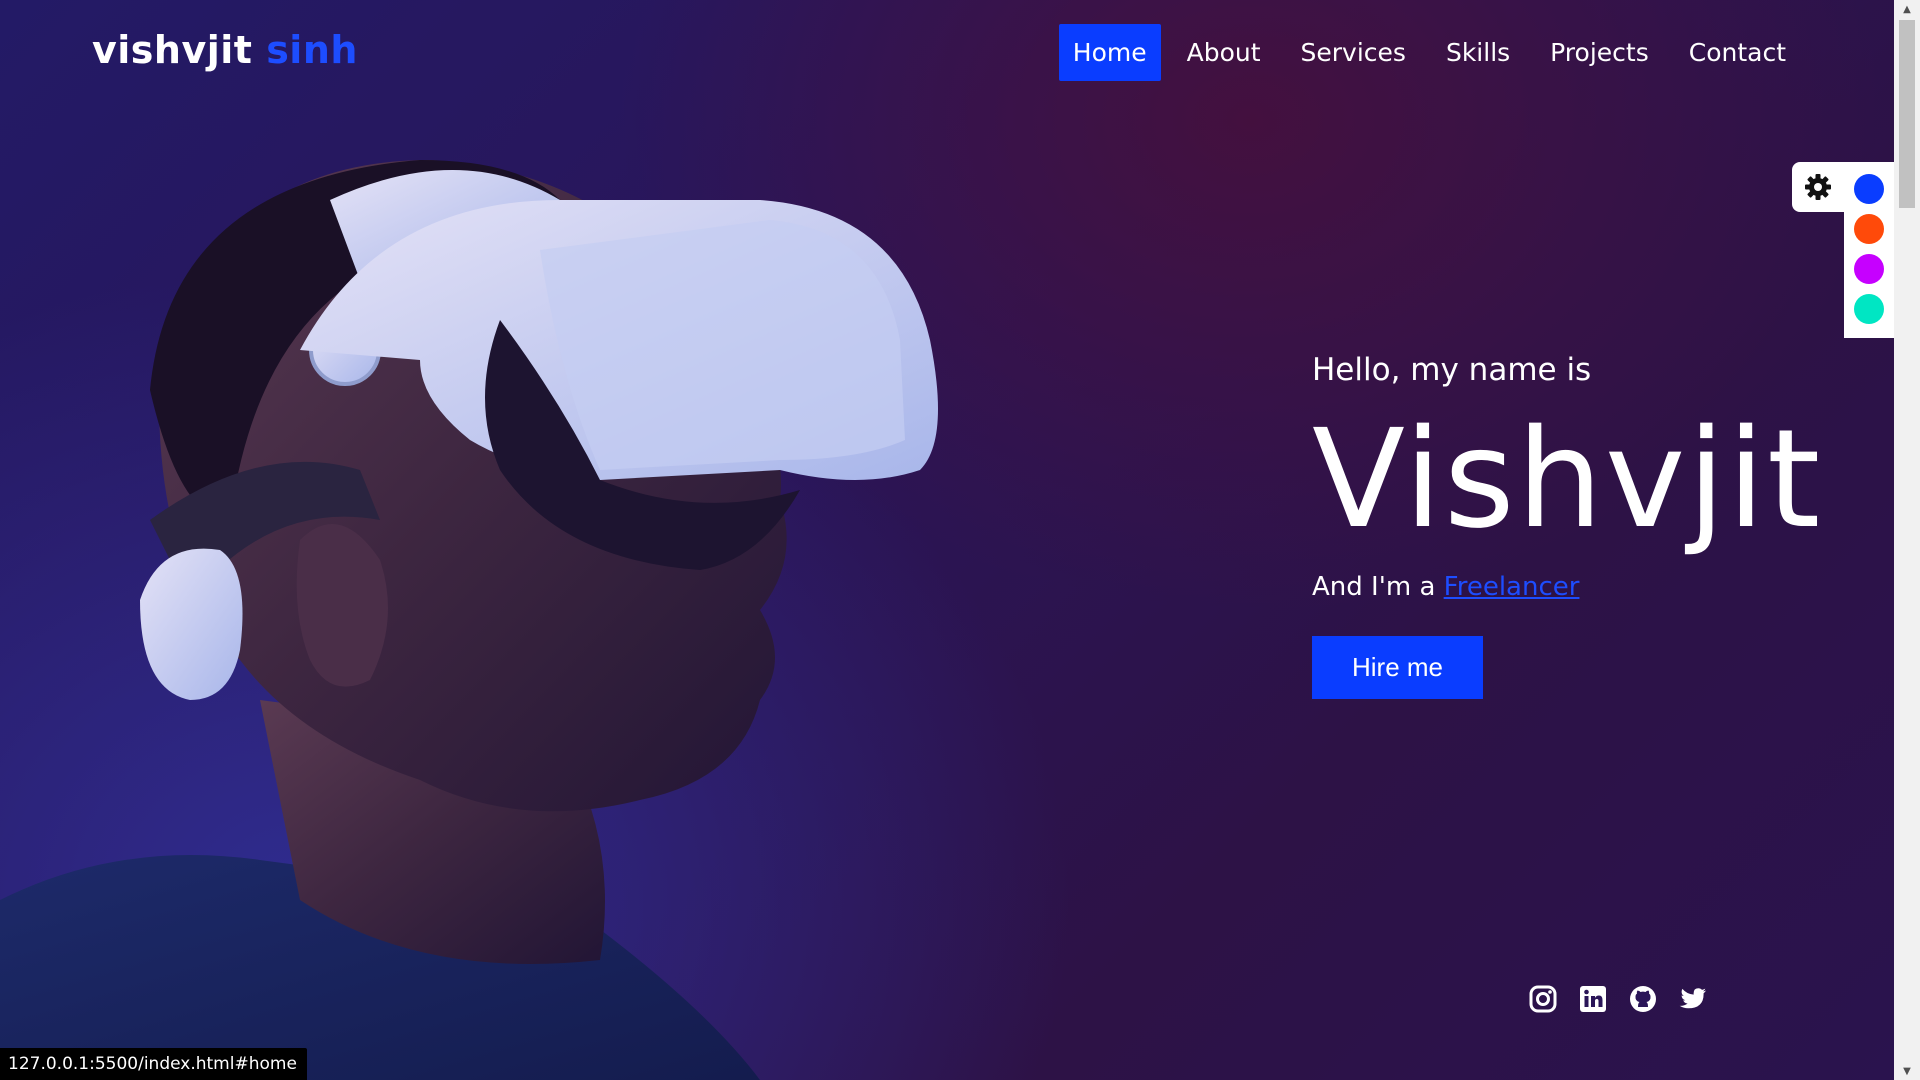 The width and height of the screenshot is (1920, 1080). What do you see at coordinates (153, 1064) in the screenshot?
I see `status-url-preview: 127.0.0.1:5500/index.html#home` at bounding box center [153, 1064].